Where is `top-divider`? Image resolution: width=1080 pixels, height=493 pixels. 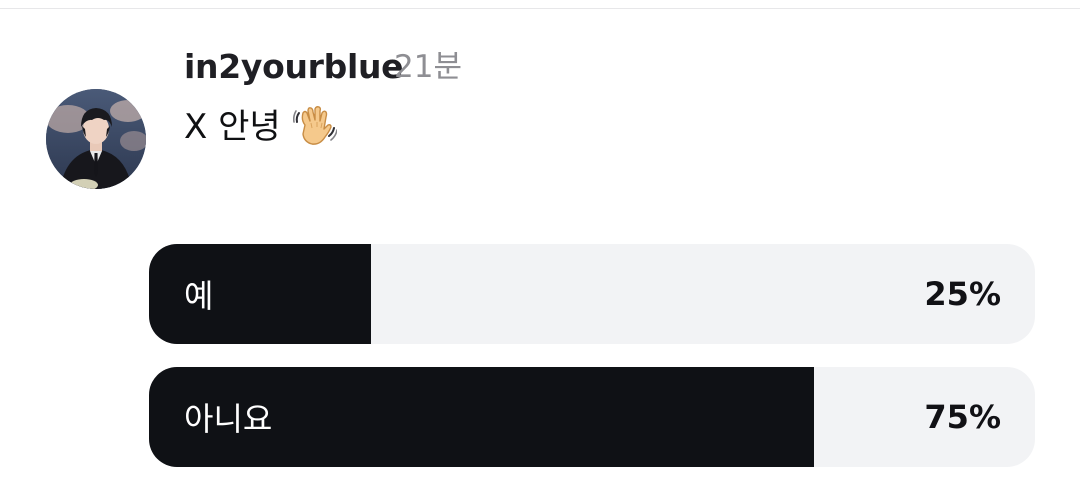 top-divider is located at coordinates (540, 8).